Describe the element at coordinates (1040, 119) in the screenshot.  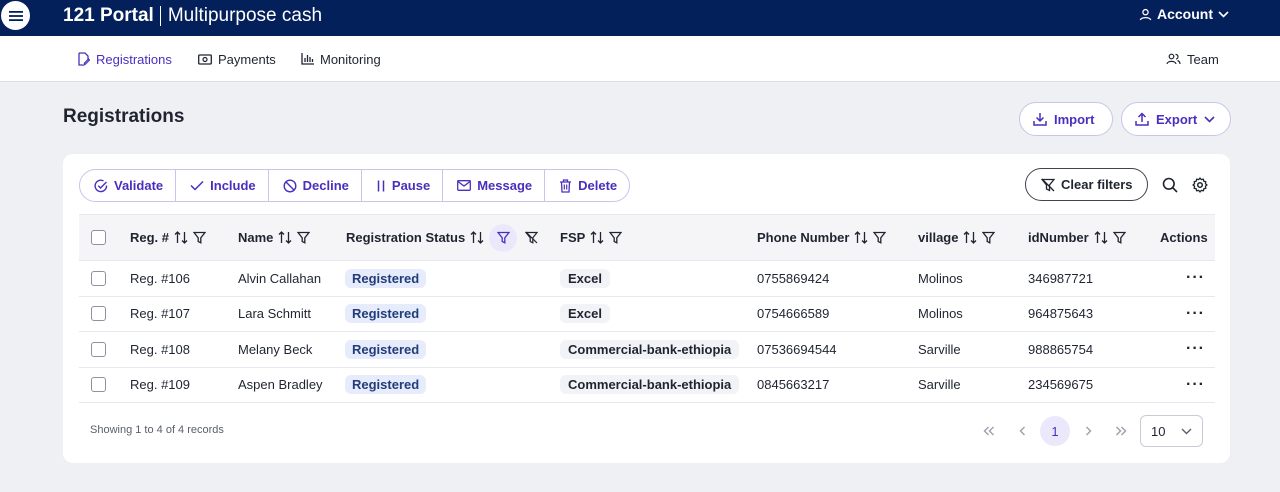
I see `download-icon` at that location.